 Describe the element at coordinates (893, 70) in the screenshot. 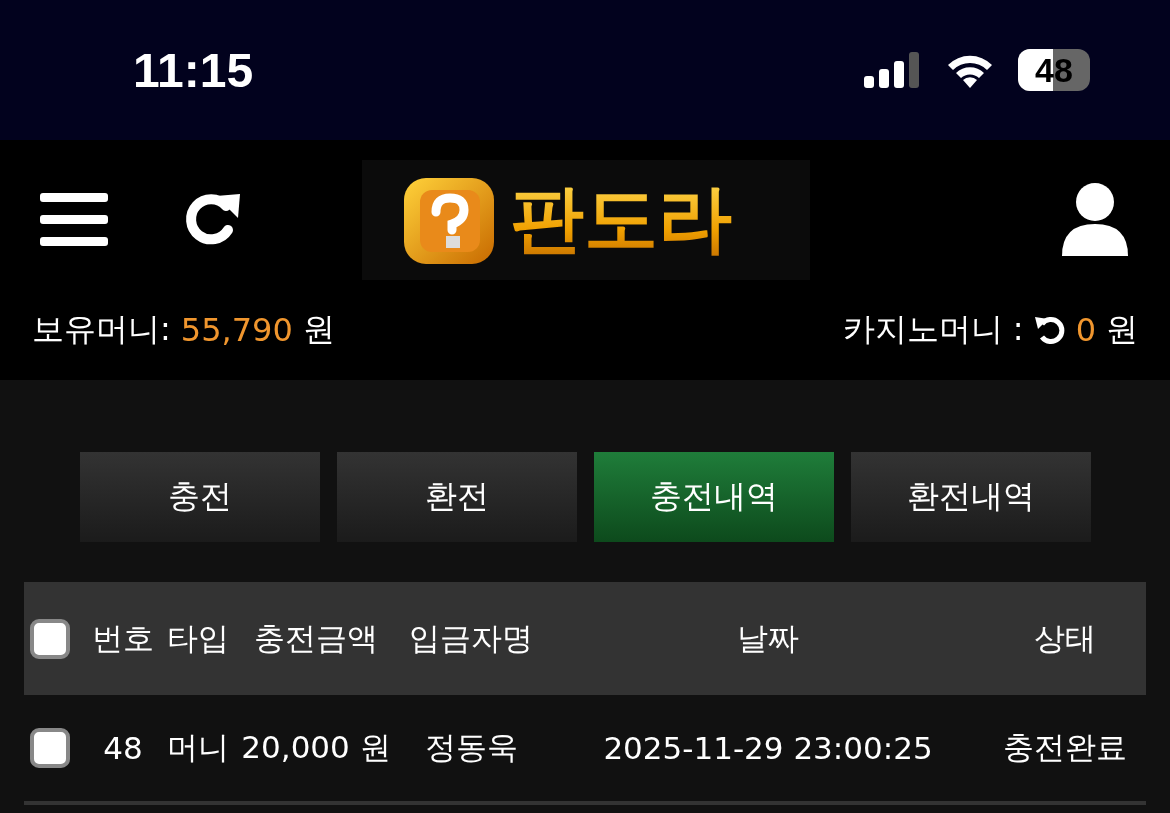

I see `signal-icon` at that location.